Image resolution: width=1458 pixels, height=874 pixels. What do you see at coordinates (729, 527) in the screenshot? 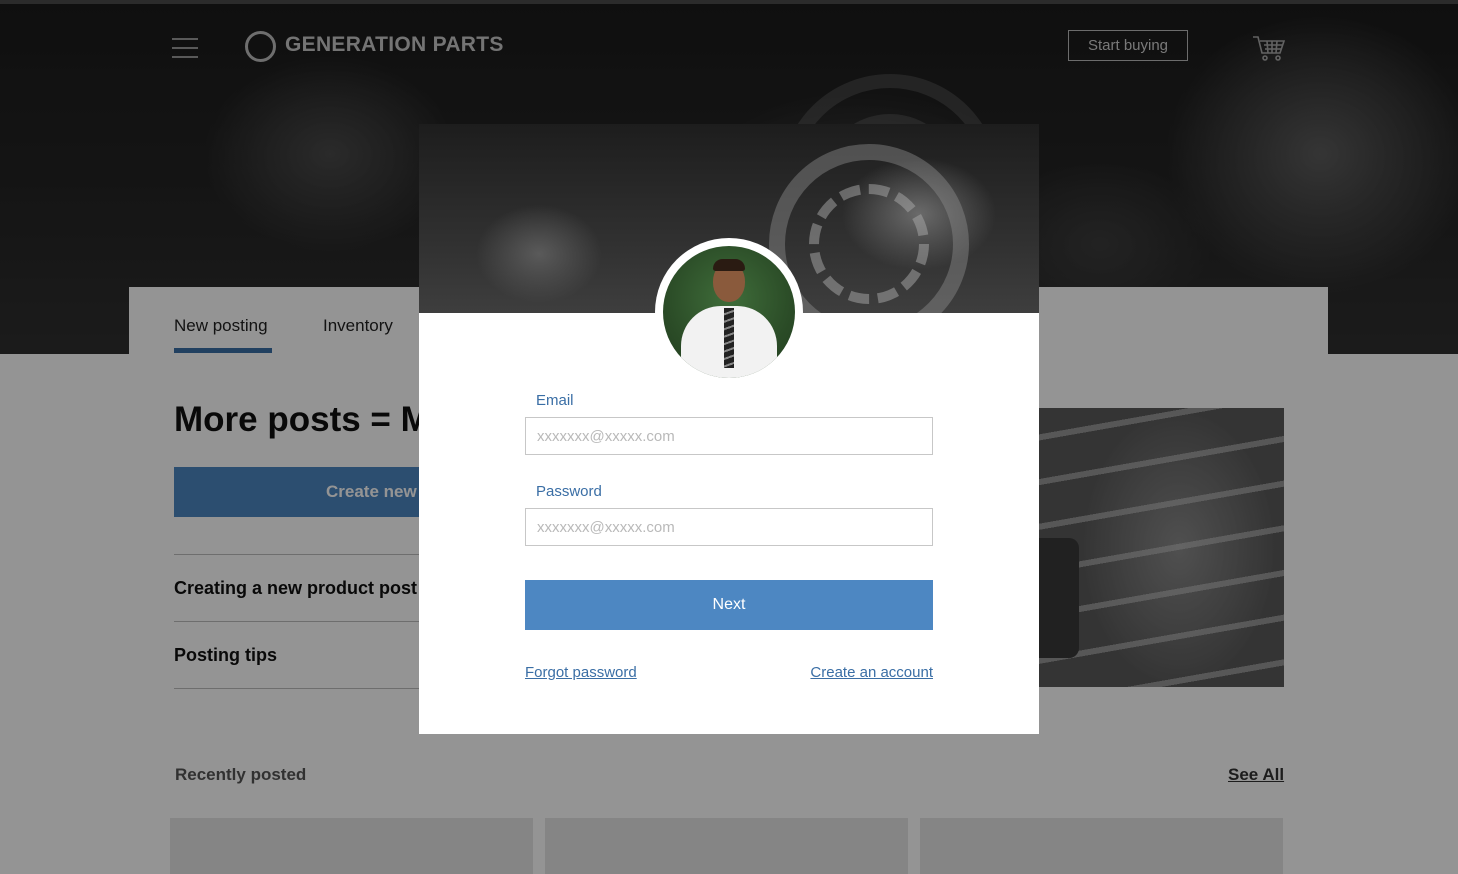
I see `password-field` at bounding box center [729, 527].